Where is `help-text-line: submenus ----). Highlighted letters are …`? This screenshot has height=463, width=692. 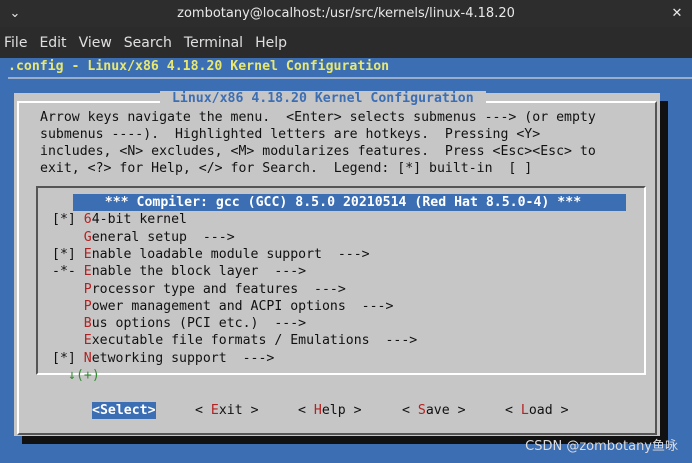
help-text-line: submenus ----). Highlighted letters are … is located at coordinates (290, 134).